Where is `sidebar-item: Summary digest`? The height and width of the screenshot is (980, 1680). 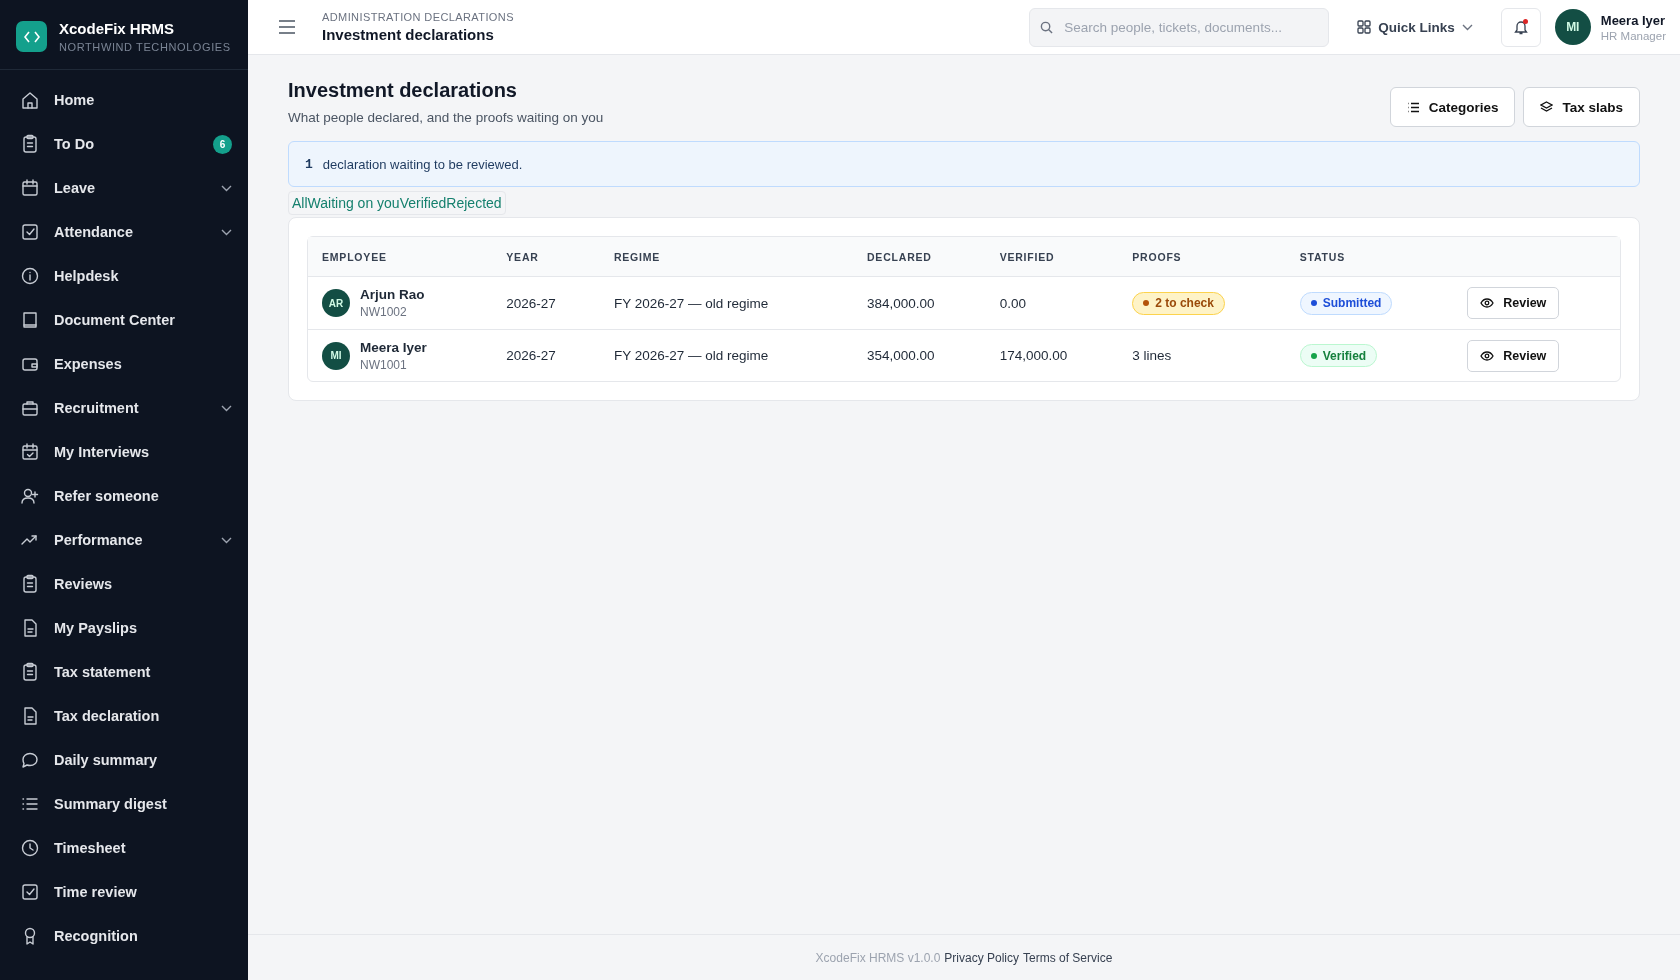 sidebar-item: Summary digest is located at coordinates (124, 804).